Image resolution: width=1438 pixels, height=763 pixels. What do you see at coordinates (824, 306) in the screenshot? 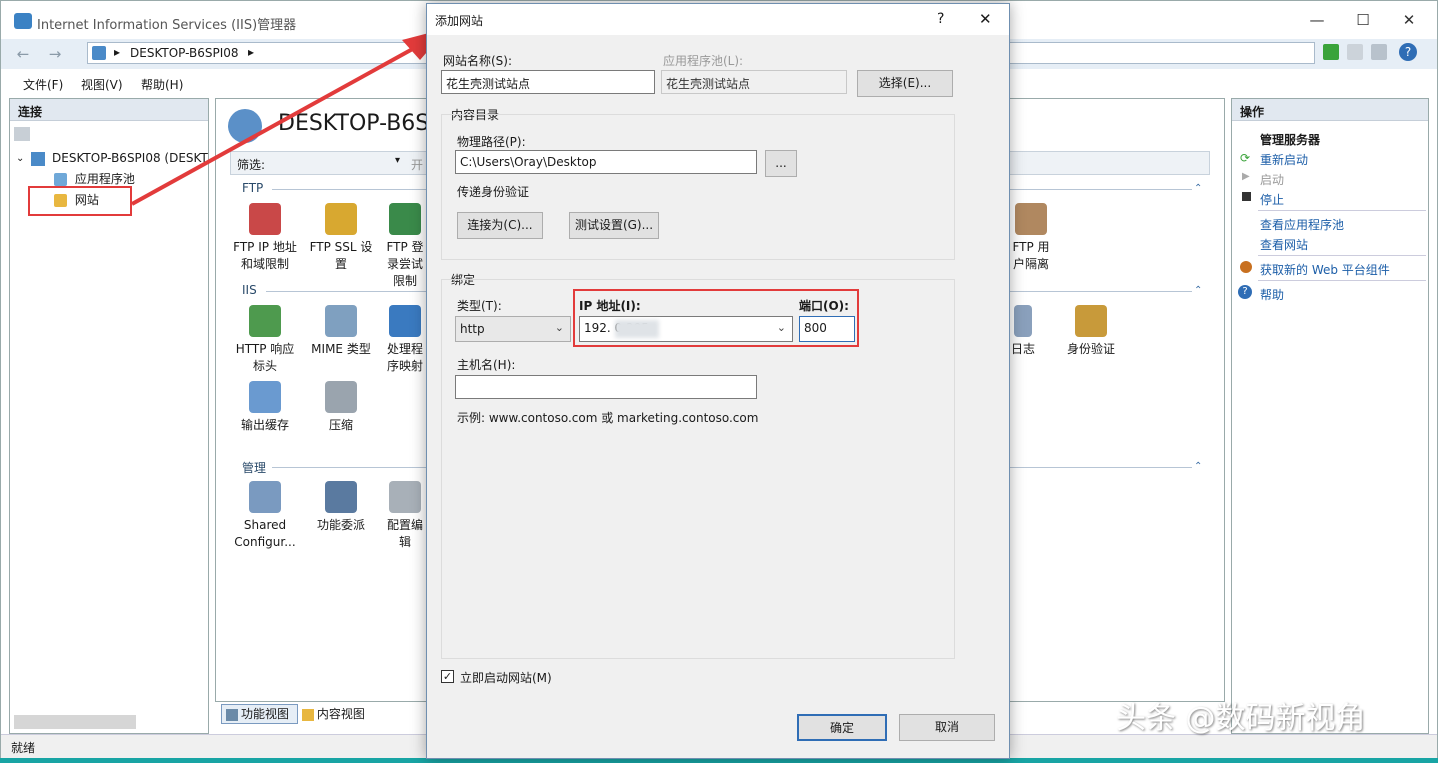
I see `port-label: 端口(O):` at bounding box center [824, 306].